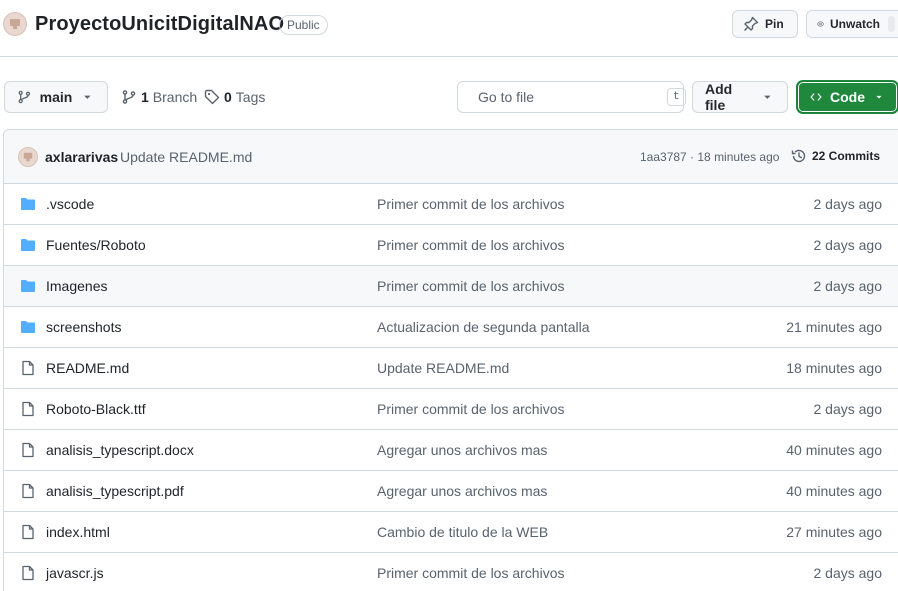  I want to click on author-avatar-icon, so click(28, 157).